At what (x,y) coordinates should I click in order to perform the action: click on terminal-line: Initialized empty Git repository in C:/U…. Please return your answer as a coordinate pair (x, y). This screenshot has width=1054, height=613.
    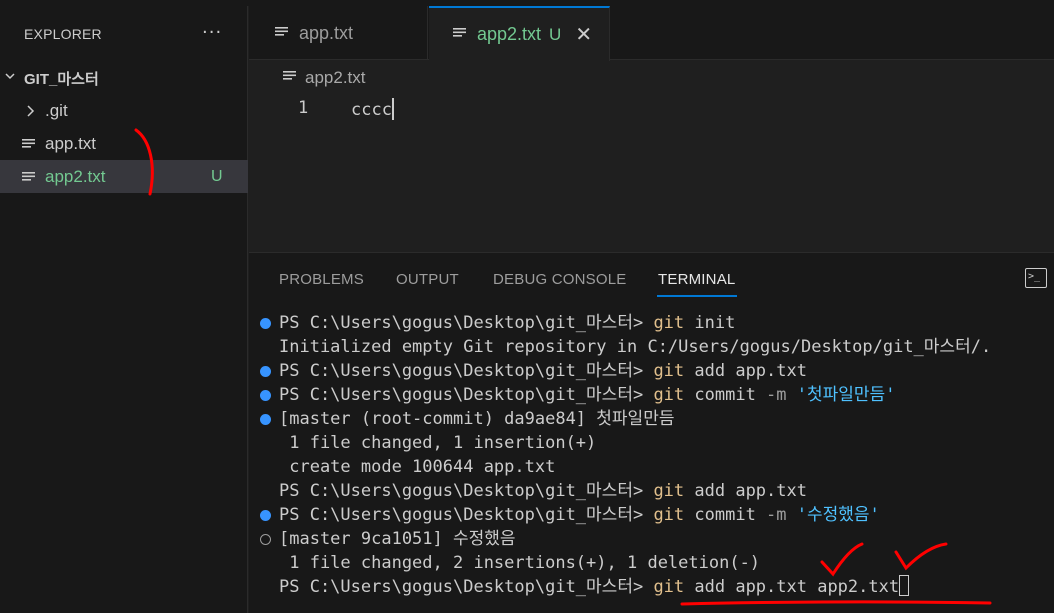
    Looking at the image, I should click on (635, 347).